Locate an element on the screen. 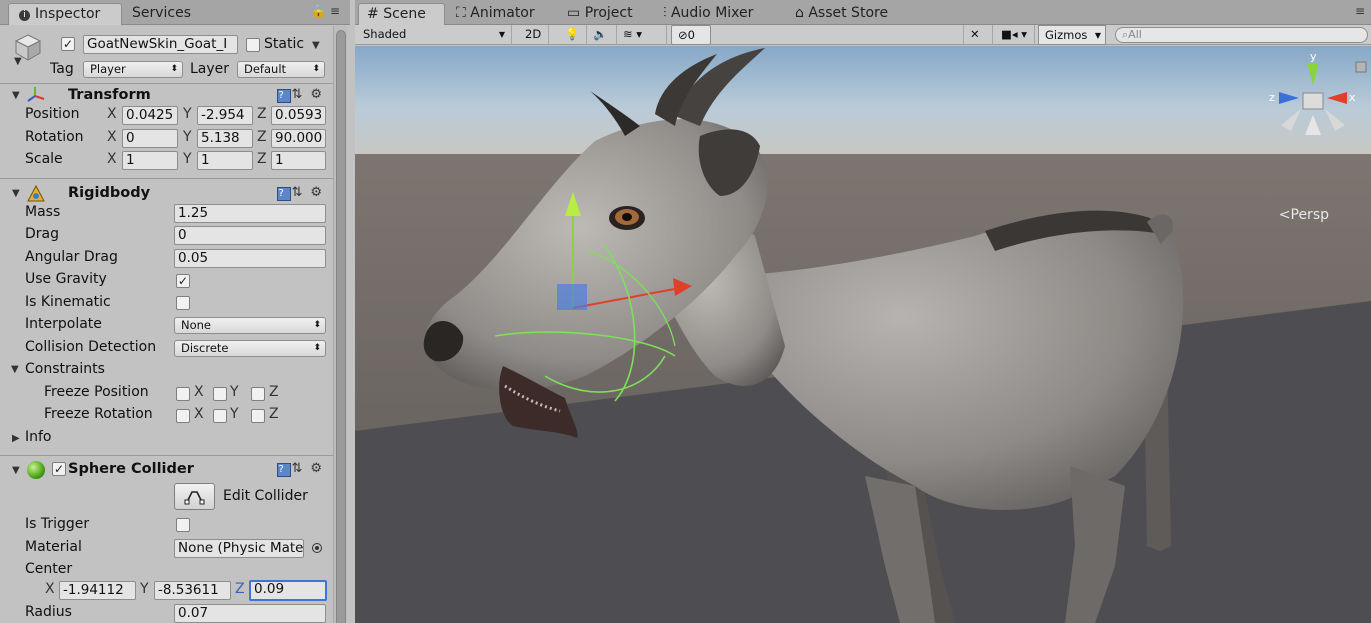 The width and height of the screenshot is (1371, 623). drag-field: 0 is located at coordinates (250, 235).